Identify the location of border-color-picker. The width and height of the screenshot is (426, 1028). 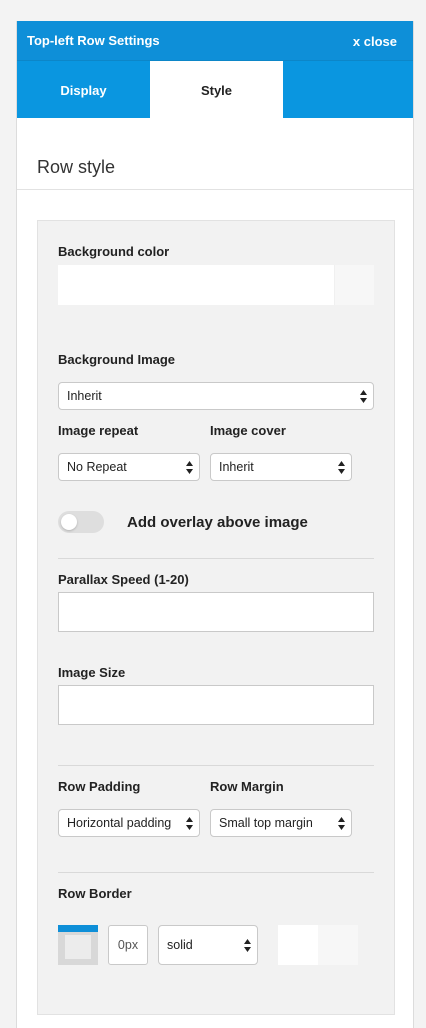
(318, 945).